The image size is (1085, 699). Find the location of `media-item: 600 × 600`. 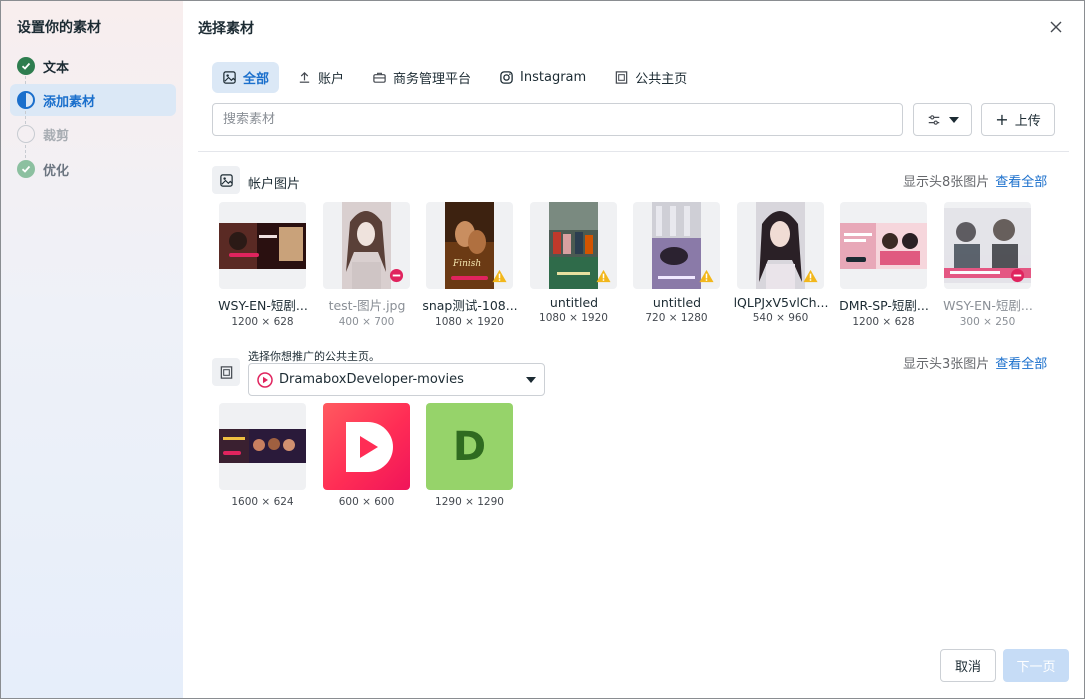

media-item: 600 × 600 is located at coordinates (366, 455).